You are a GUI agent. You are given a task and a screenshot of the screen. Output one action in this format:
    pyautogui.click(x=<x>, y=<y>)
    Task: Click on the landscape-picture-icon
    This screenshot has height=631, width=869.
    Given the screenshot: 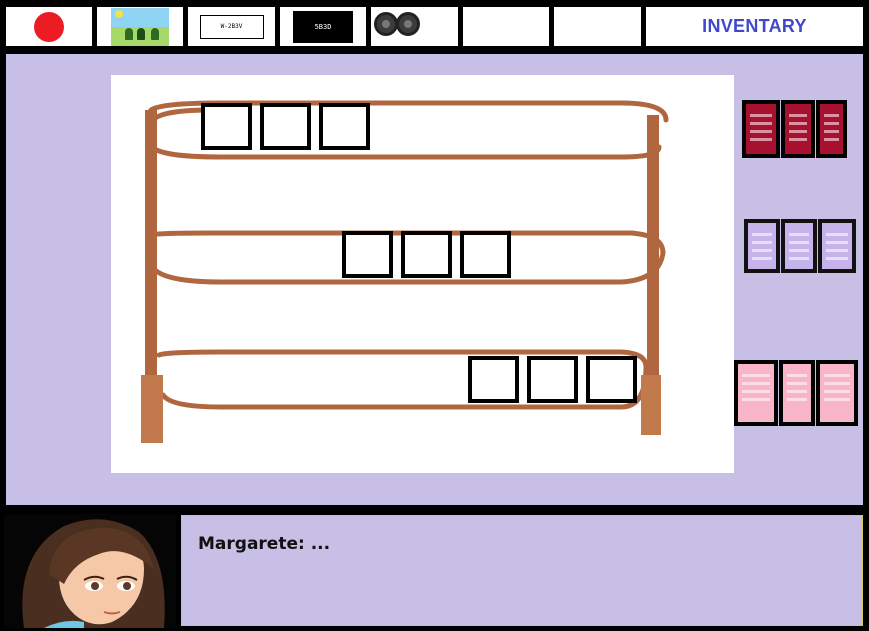 What is the action you would take?
    pyautogui.click(x=140, y=26)
    